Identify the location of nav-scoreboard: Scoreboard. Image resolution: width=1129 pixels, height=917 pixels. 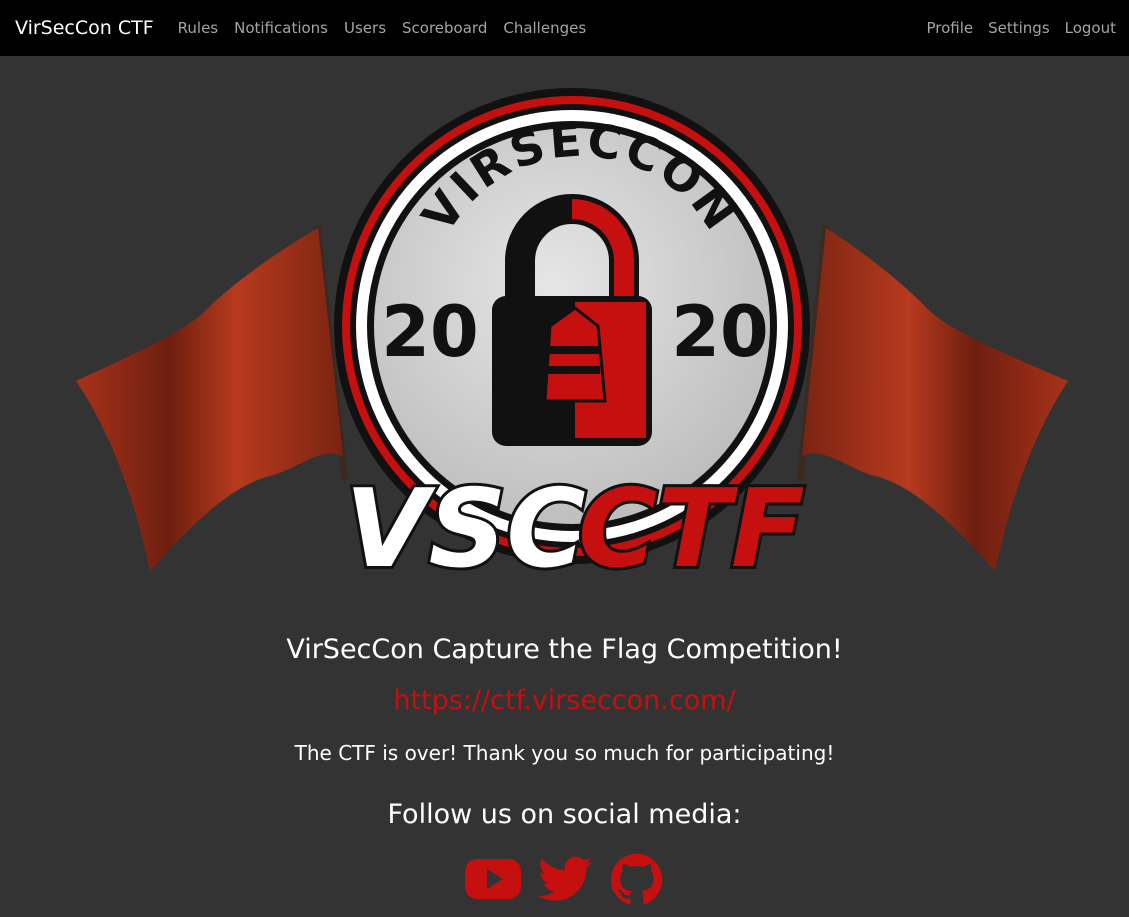
(444, 28).